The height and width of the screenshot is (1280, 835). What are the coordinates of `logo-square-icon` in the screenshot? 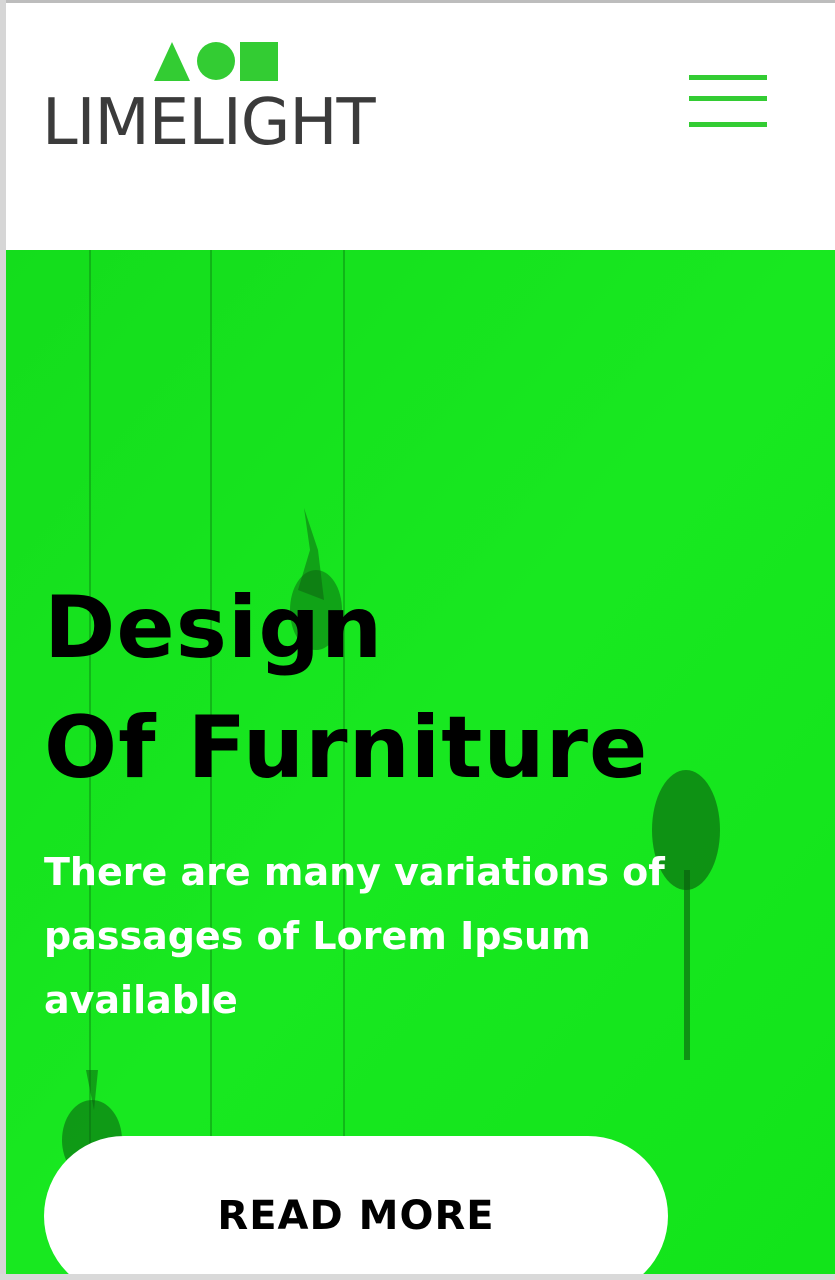 It's located at (259, 61).